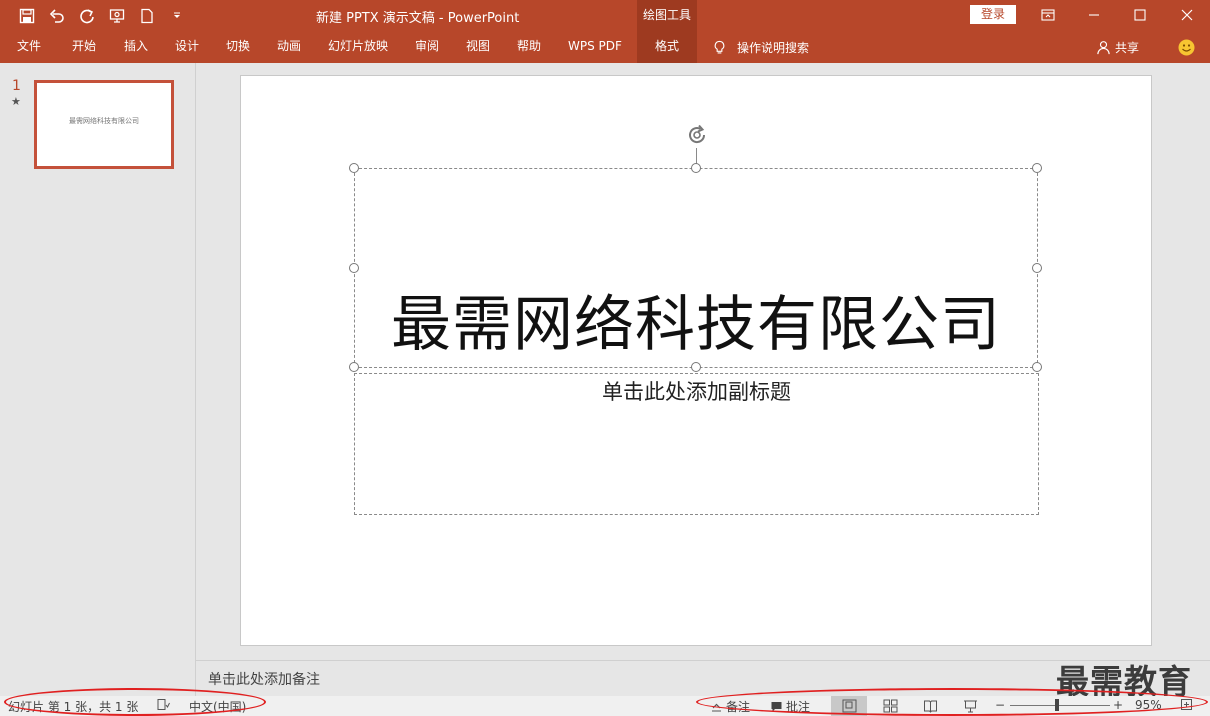 This screenshot has width=1210, height=716. I want to click on slideshow-icon, so click(117, 16).